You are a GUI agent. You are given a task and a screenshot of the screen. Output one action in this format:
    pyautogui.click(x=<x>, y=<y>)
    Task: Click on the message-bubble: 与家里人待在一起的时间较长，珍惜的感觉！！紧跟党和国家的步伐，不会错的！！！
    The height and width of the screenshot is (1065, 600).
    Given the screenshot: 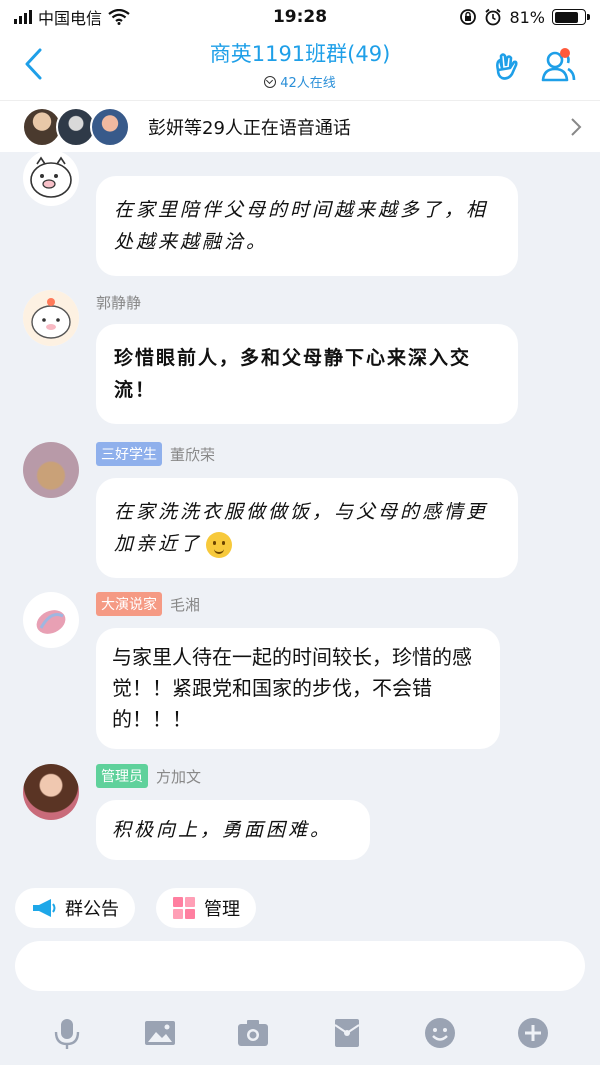 What is the action you would take?
    pyautogui.click(x=298, y=688)
    